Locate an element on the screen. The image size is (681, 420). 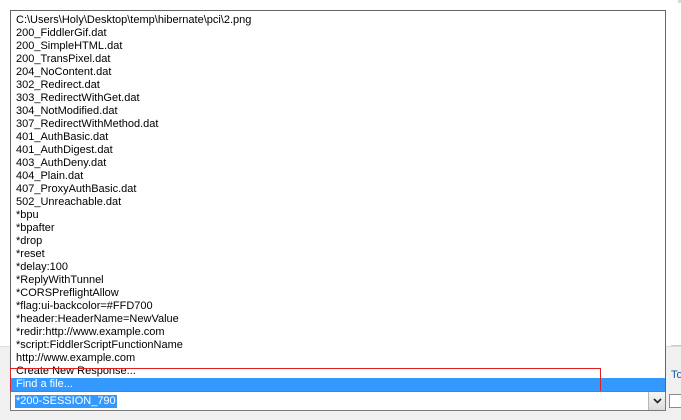
list-item-401-authdigest: 401_AuthDigest.dat is located at coordinates (338, 150).